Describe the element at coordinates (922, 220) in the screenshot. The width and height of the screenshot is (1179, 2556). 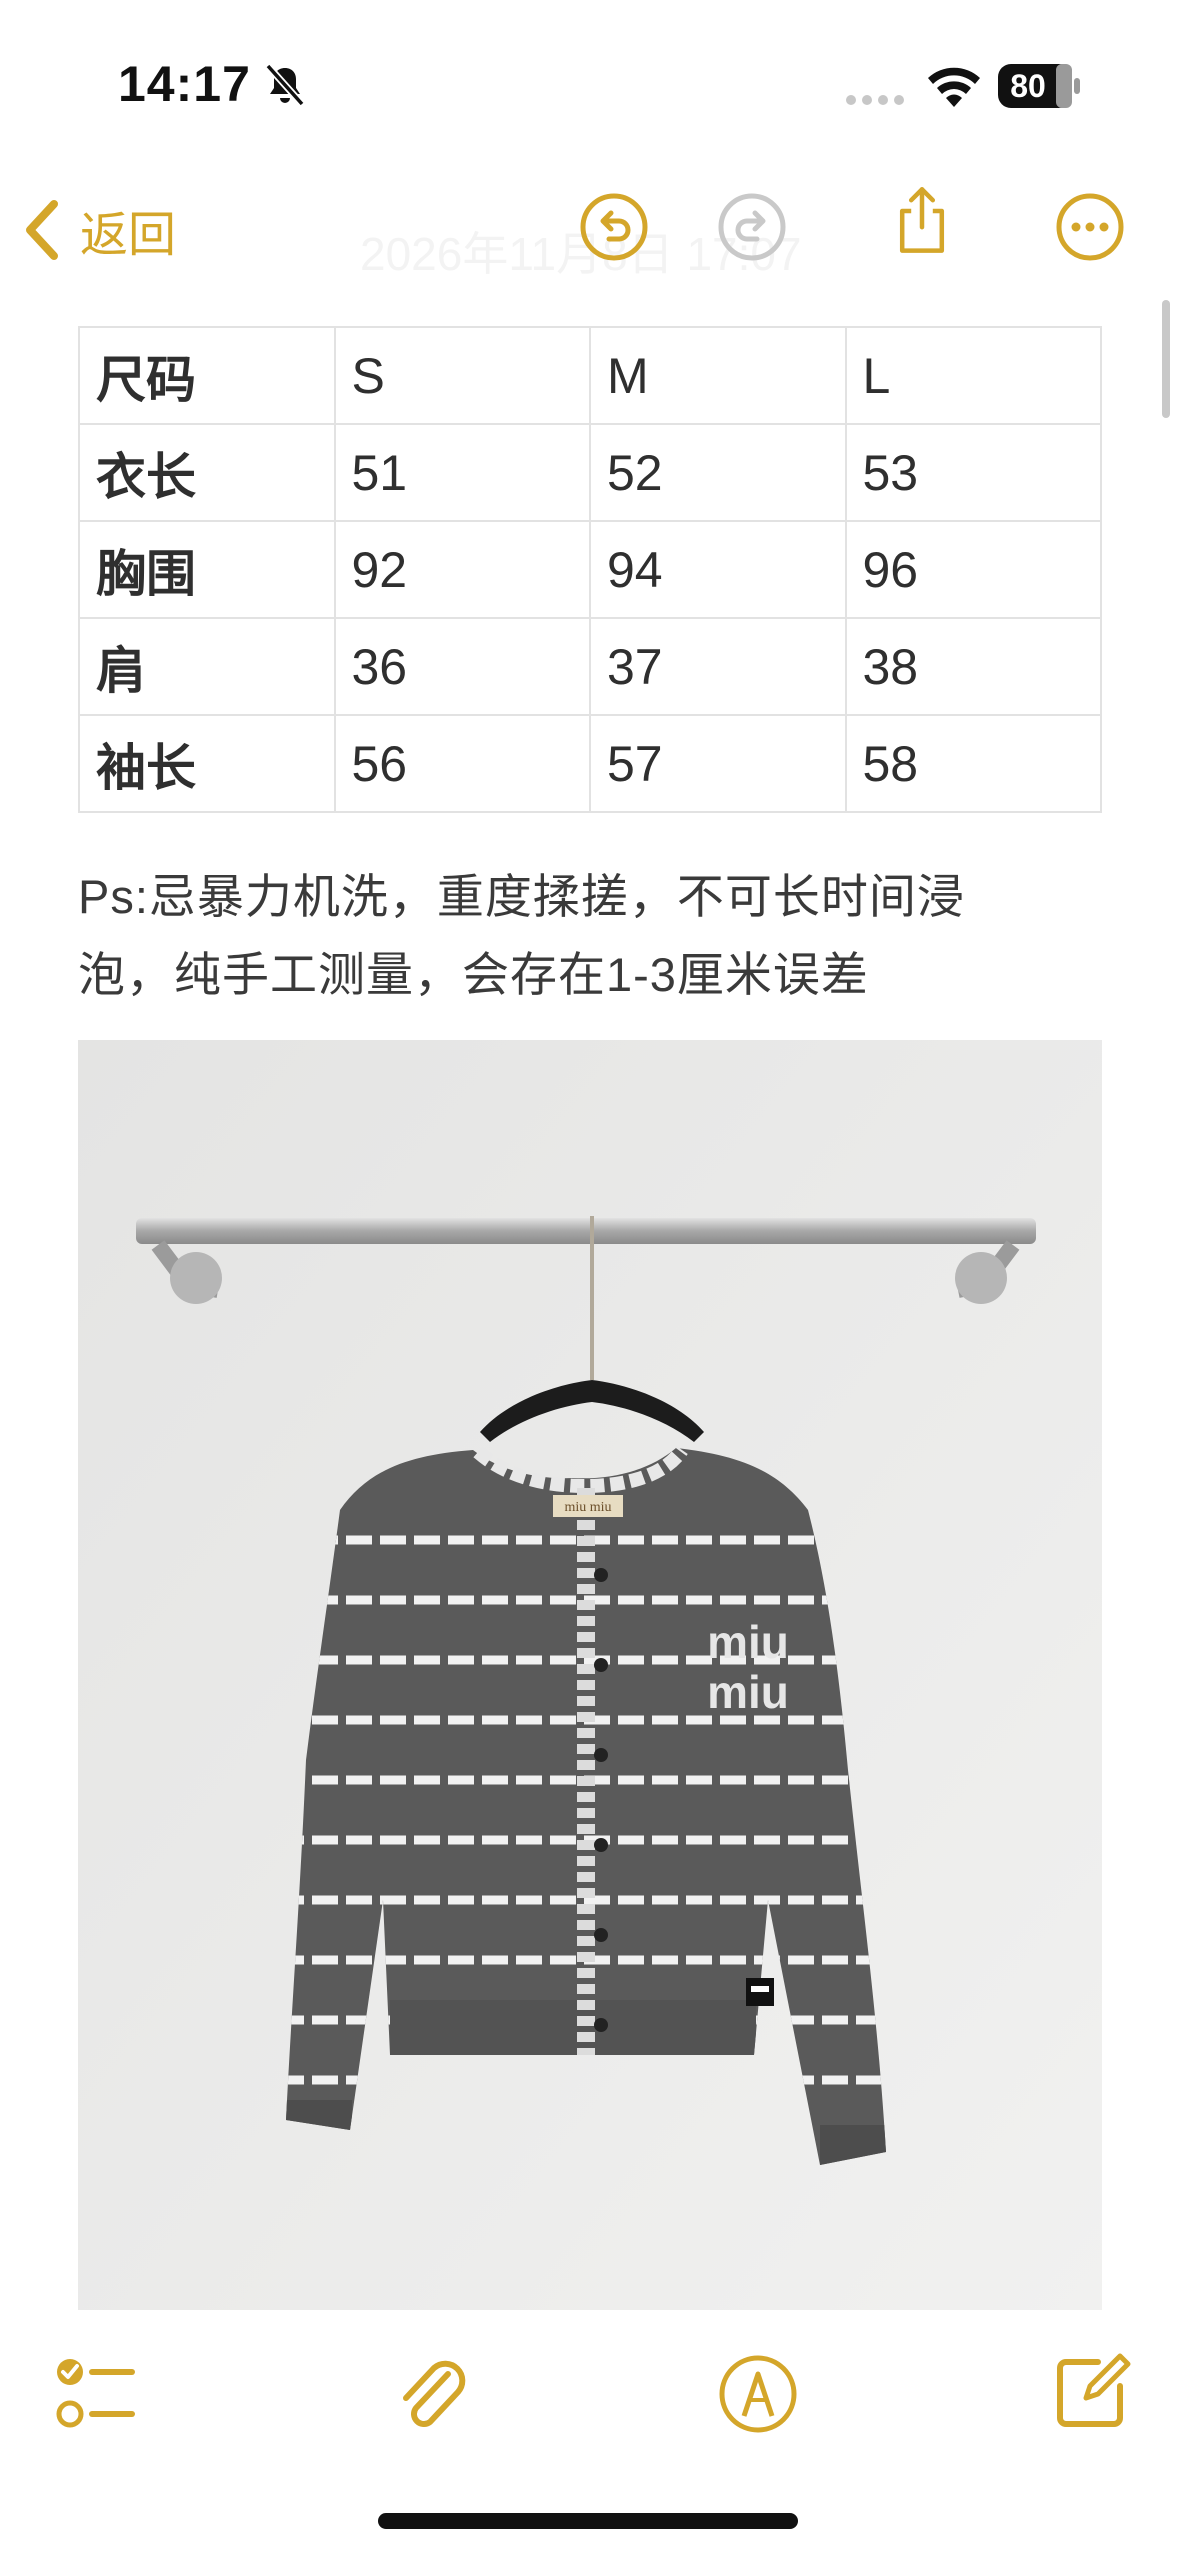
I see `share-icon` at that location.